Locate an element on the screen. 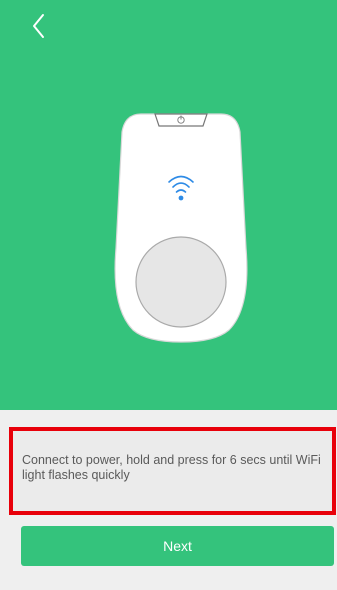 The width and height of the screenshot is (337, 590). chevron-left-icon is located at coordinates (38, 26).